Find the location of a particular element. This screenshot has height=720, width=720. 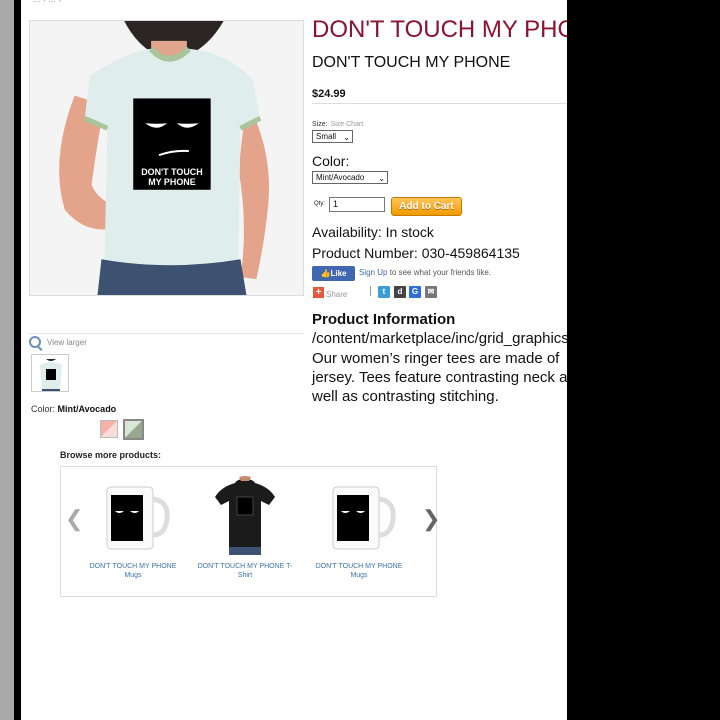

view-larger-label: View larger is located at coordinates (67, 342).